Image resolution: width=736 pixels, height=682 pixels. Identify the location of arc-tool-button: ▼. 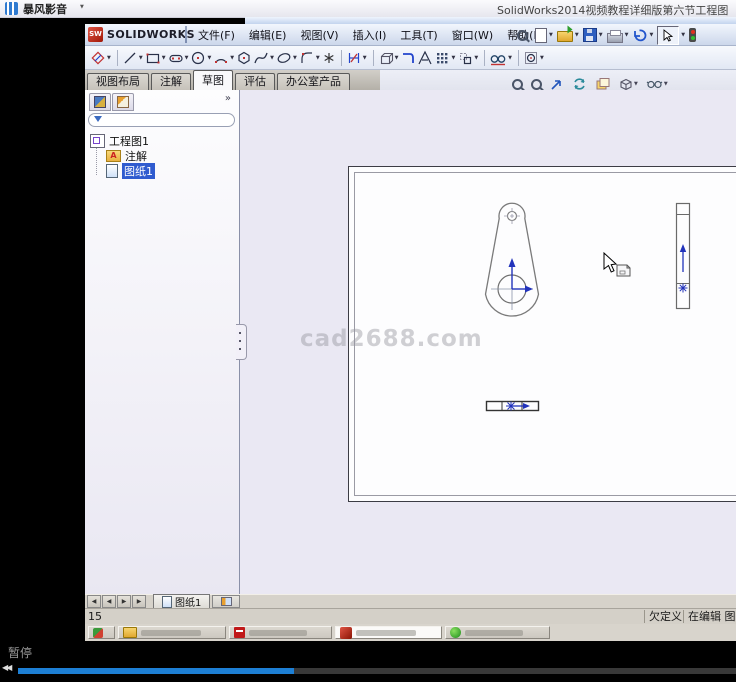
(224, 58).